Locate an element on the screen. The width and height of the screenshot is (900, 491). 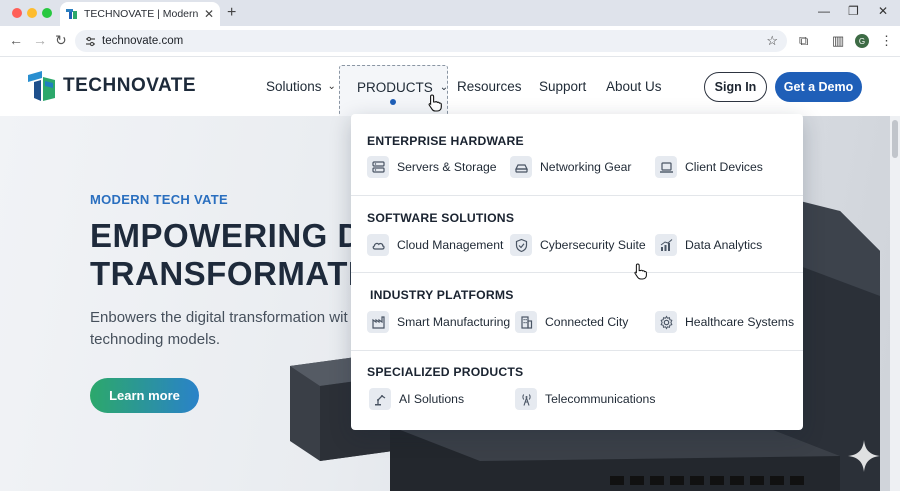
menu-item-cloud-management: Cloud Management is located at coordinates (435, 245).